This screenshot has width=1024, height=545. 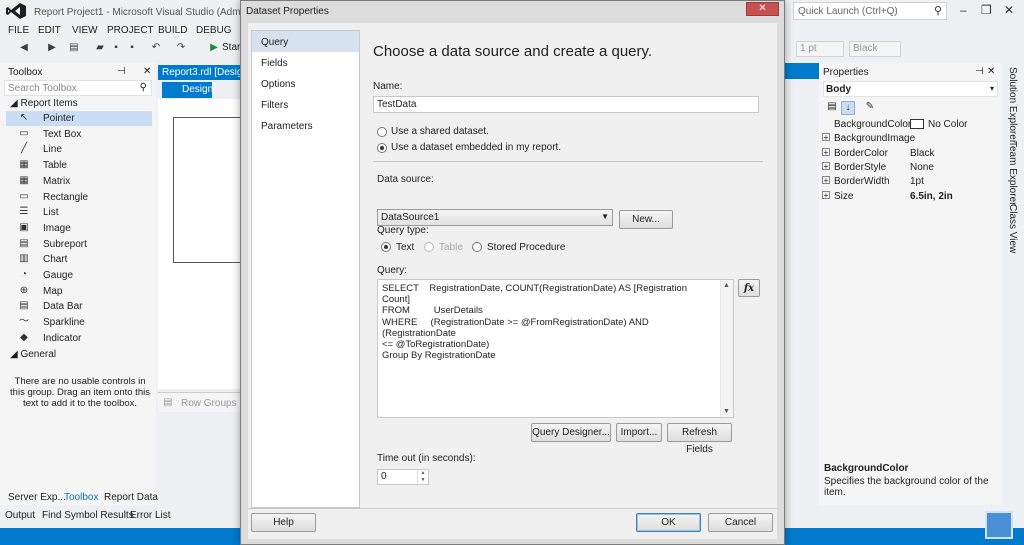 What do you see at coordinates (131, 497) in the screenshot?
I see `tab-report-data: Report Data` at bounding box center [131, 497].